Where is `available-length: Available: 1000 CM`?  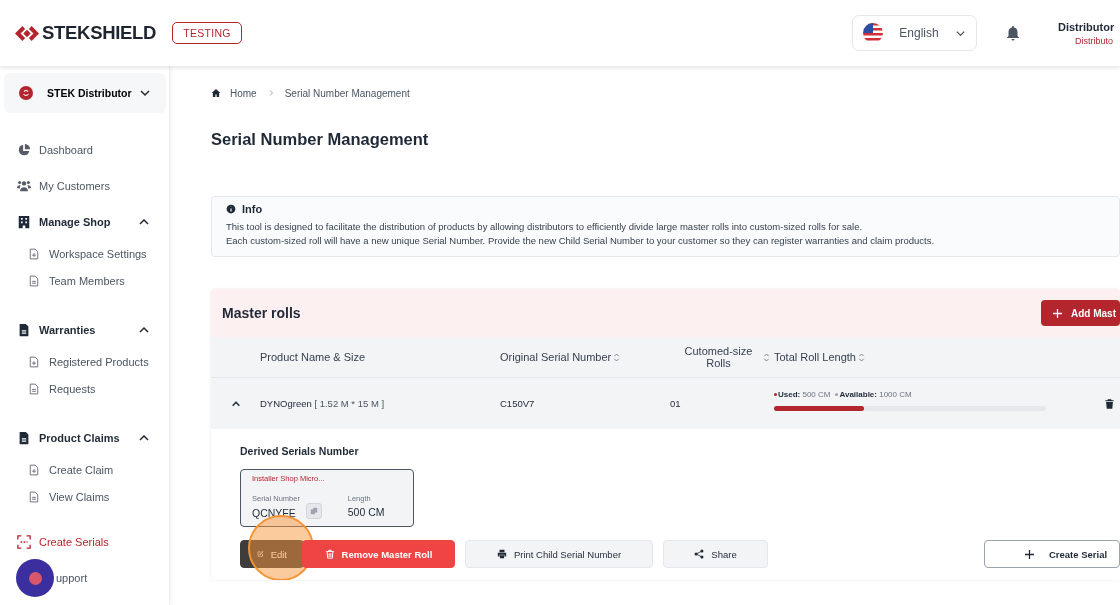
available-length: Available: 1000 CM is located at coordinates (875, 394).